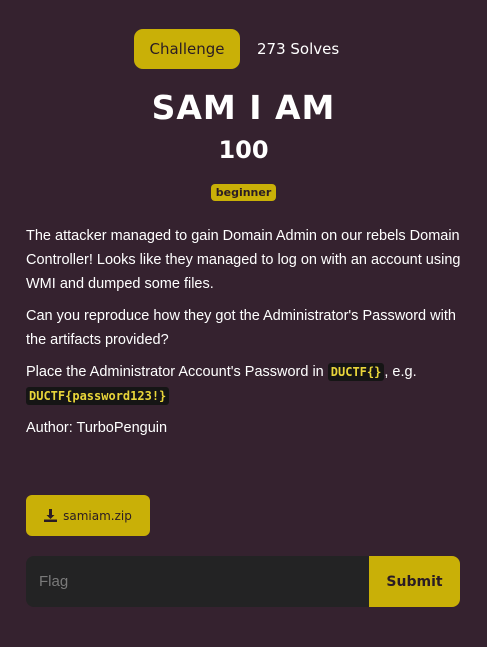 The width and height of the screenshot is (487, 647). I want to click on flag-form: Submit, so click(243, 581).